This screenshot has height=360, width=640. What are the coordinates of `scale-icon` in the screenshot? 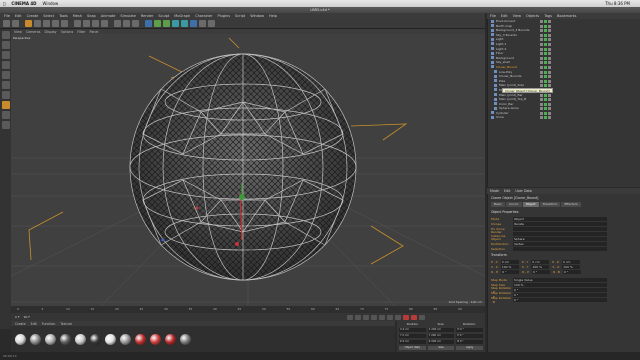 It's located at (46, 23).